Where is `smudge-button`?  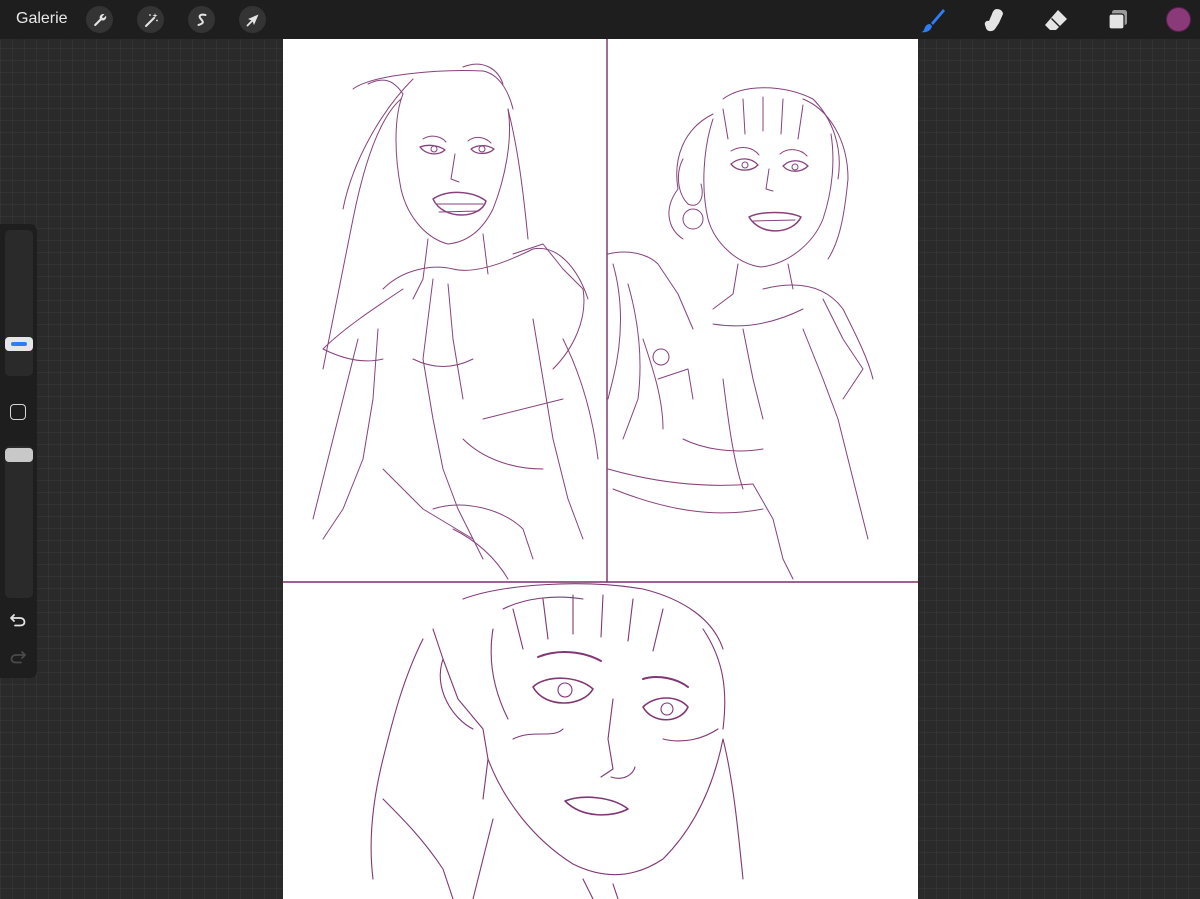
smudge-button is located at coordinates (994, 20).